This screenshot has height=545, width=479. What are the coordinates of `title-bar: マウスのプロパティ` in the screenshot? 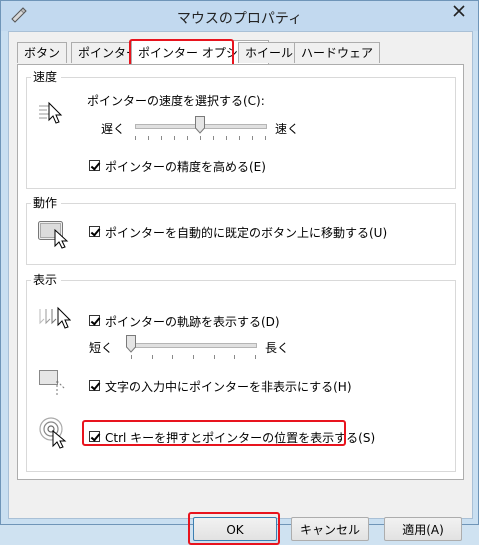 It's located at (239, 16).